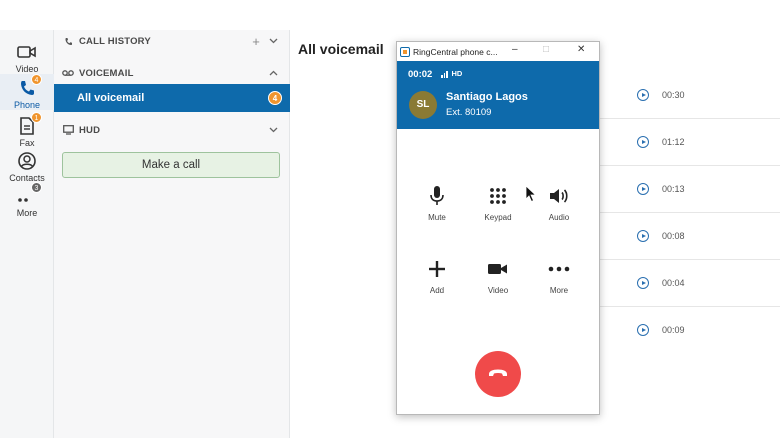  Describe the element at coordinates (27, 178) in the screenshot. I see `rail-item-label: Contacts` at that location.